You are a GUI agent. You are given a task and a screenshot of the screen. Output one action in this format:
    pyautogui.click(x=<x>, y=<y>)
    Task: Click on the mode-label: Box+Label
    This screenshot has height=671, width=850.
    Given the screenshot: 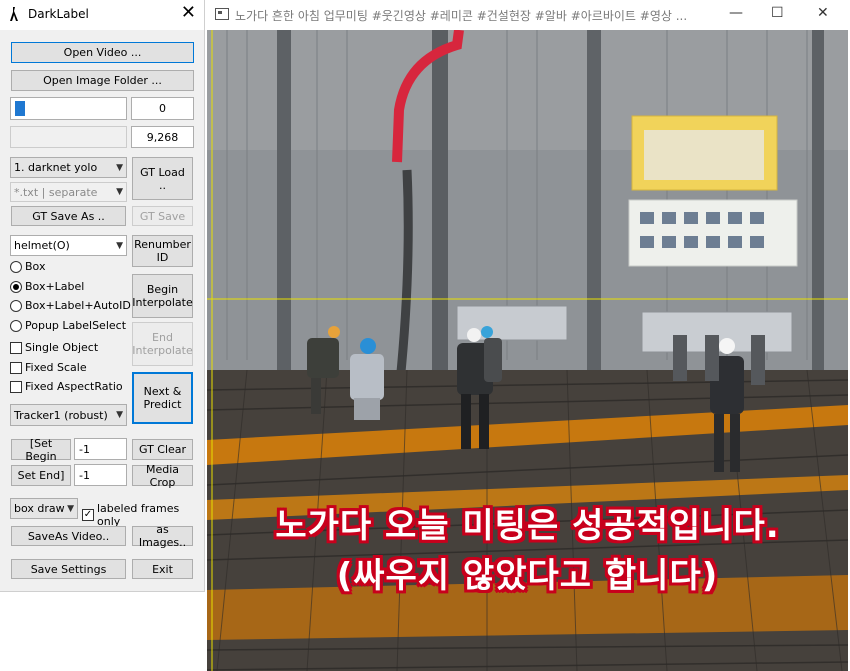 What is the action you would take?
    pyautogui.click(x=55, y=286)
    